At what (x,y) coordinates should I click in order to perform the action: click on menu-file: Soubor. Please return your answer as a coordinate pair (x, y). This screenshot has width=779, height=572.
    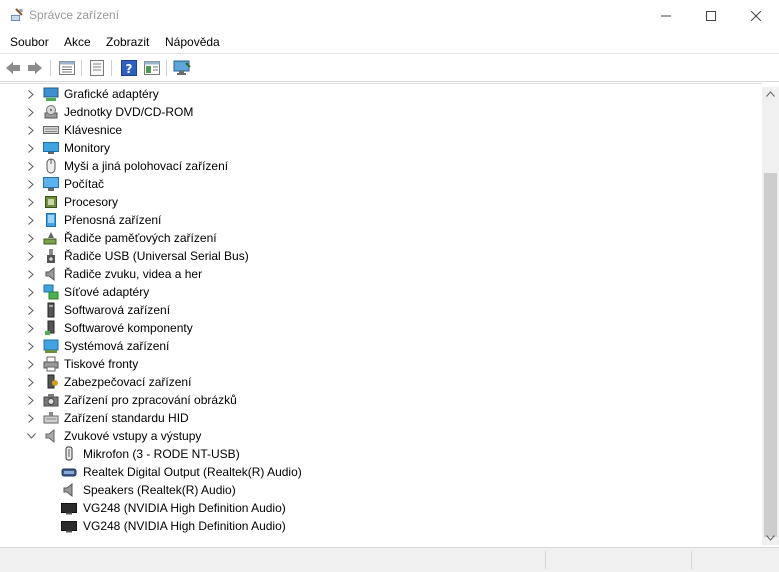
    Looking at the image, I should click on (29, 42).